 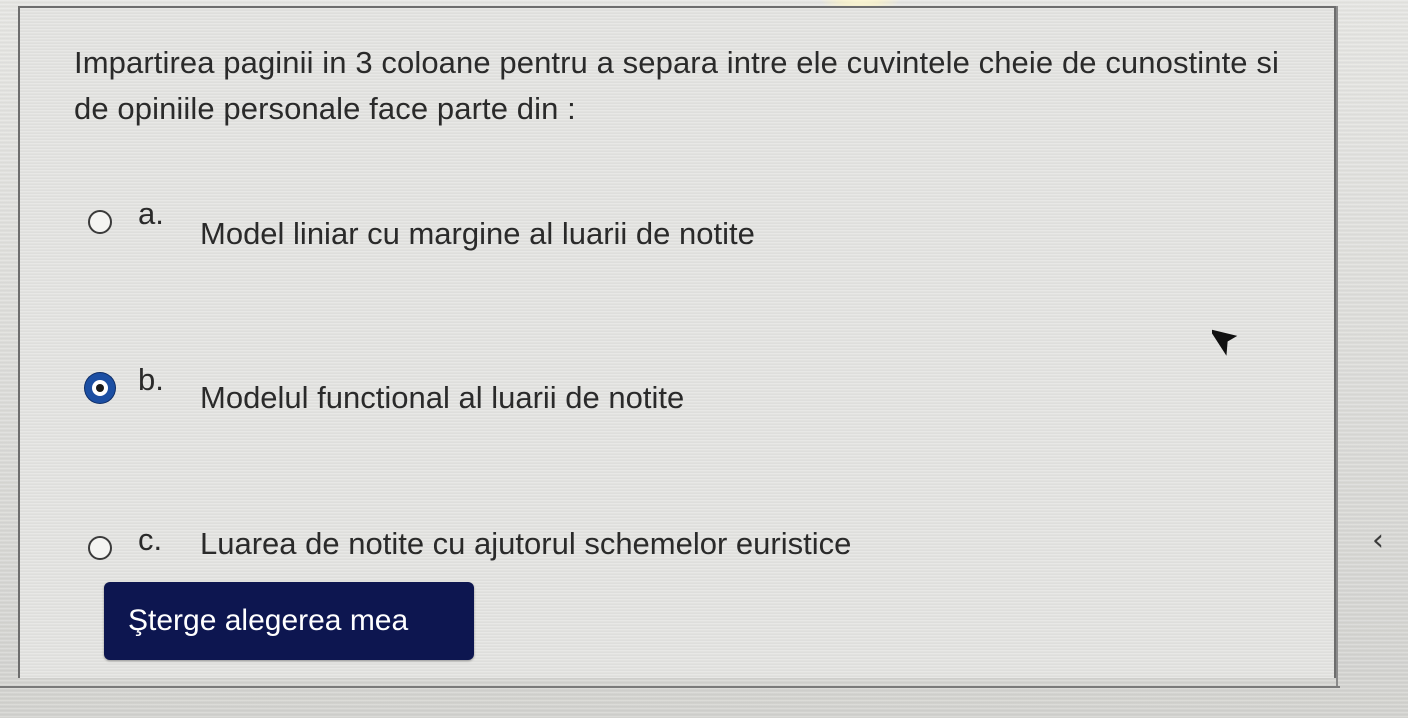 What do you see at coordinates (1225, 342) in the screenshot?
I see `mouse-cursor-icon` at bounding box center [1225, 342].